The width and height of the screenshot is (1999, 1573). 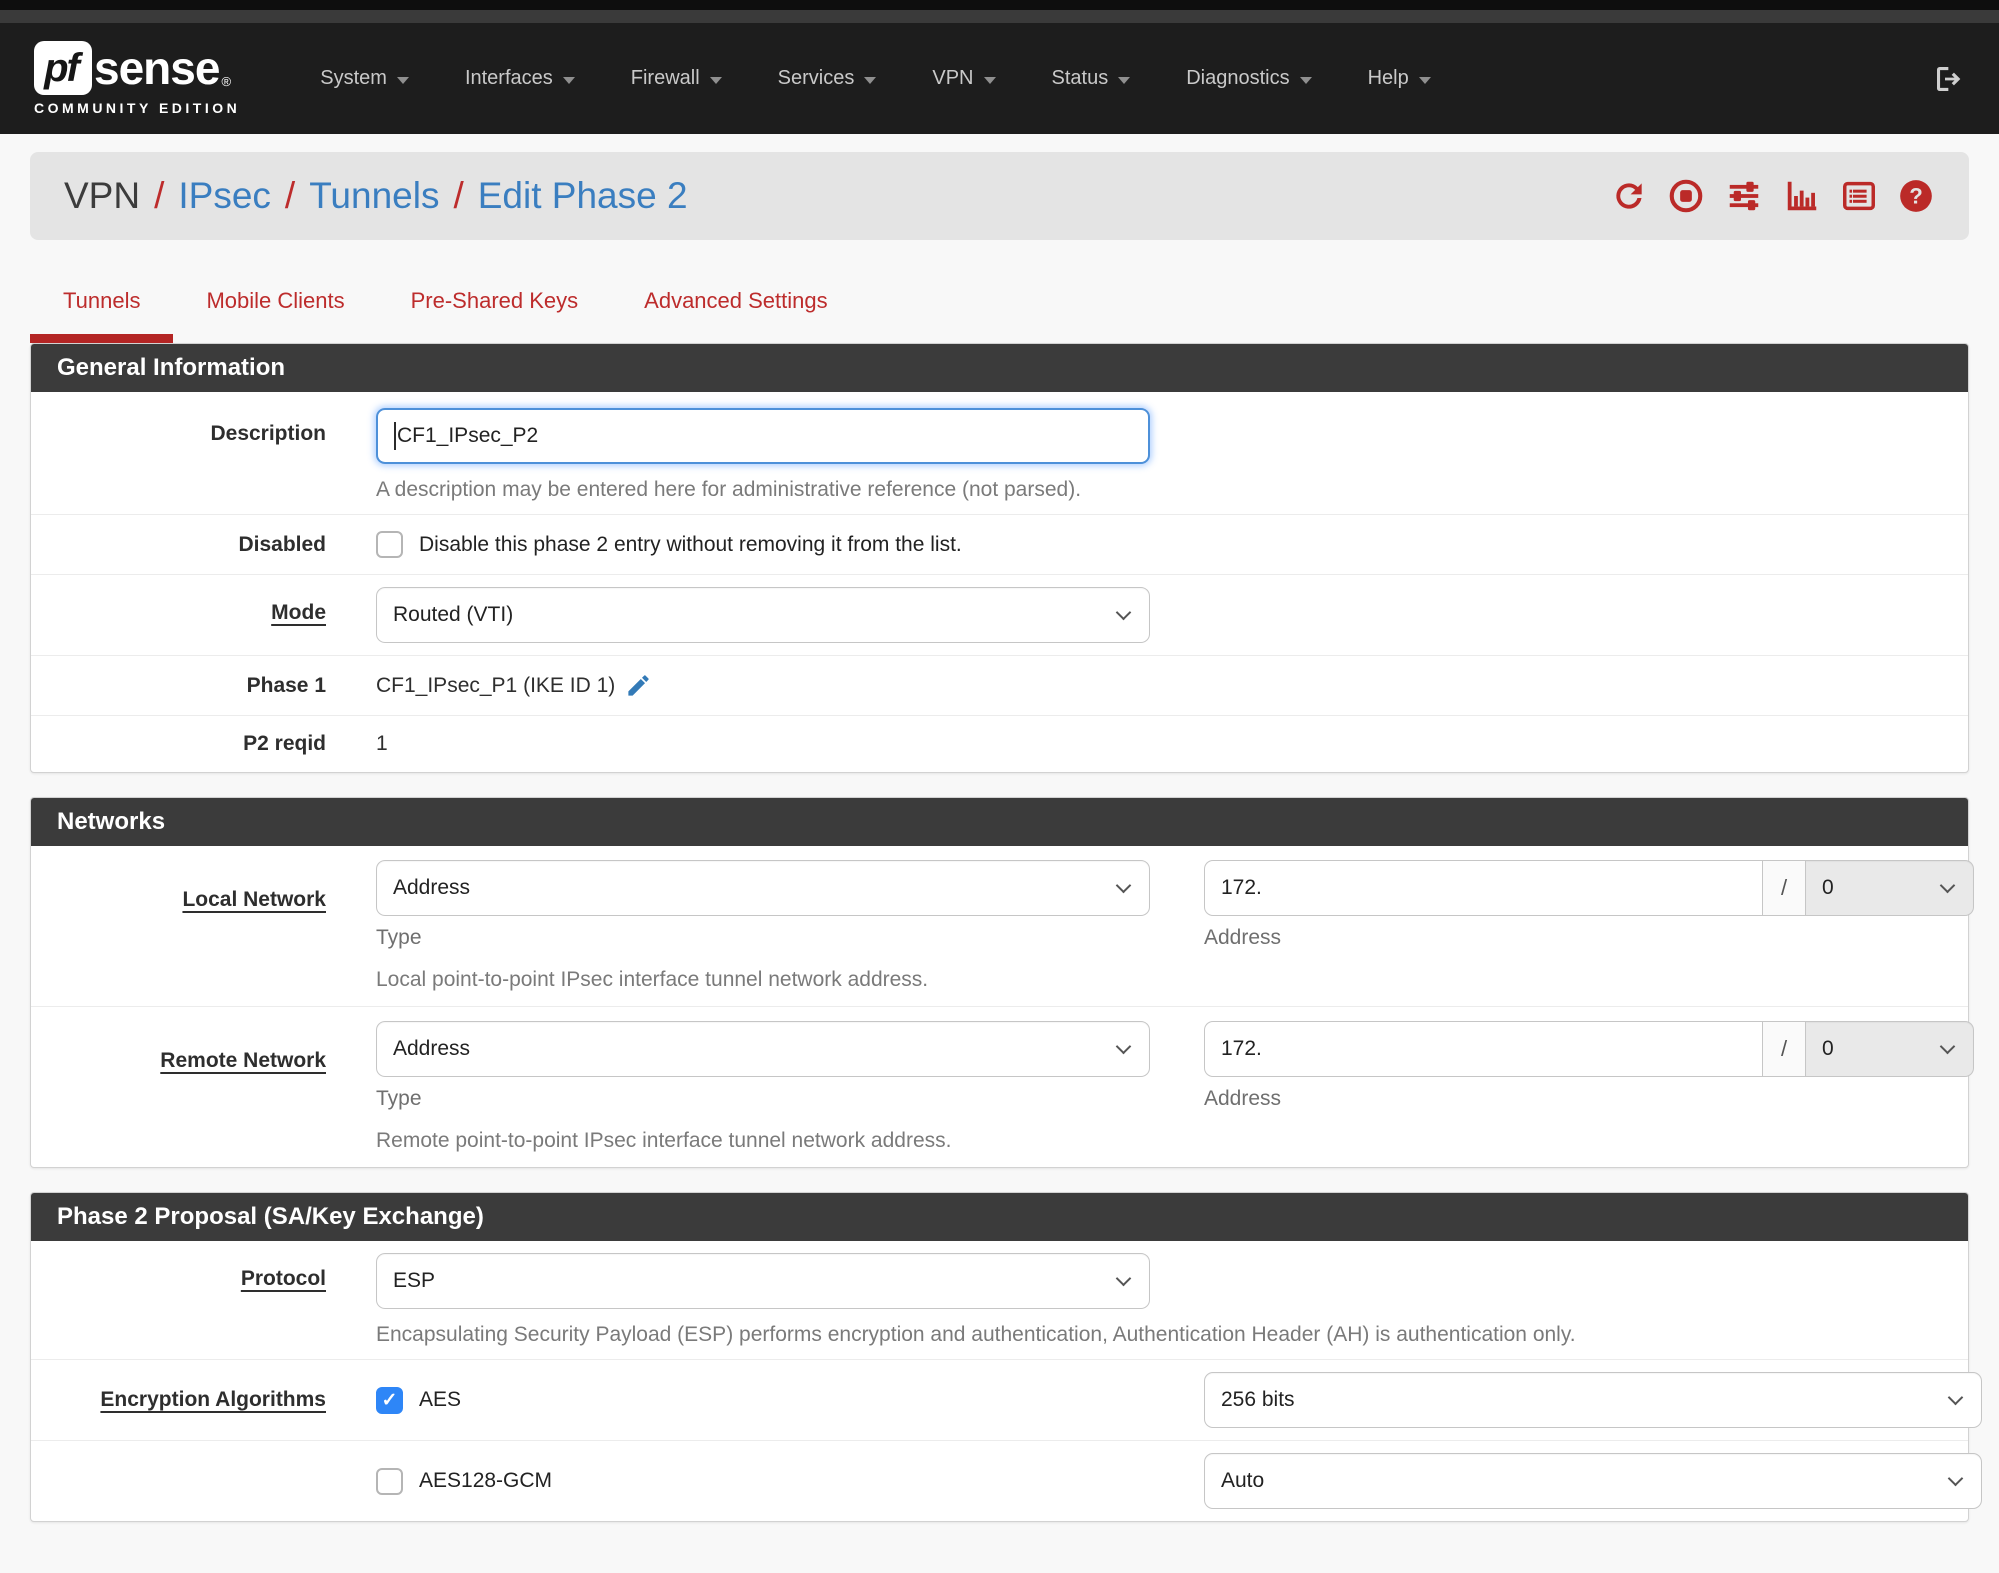 I want to click on phase1-label: Phase 1, so click(x=286, y=685).